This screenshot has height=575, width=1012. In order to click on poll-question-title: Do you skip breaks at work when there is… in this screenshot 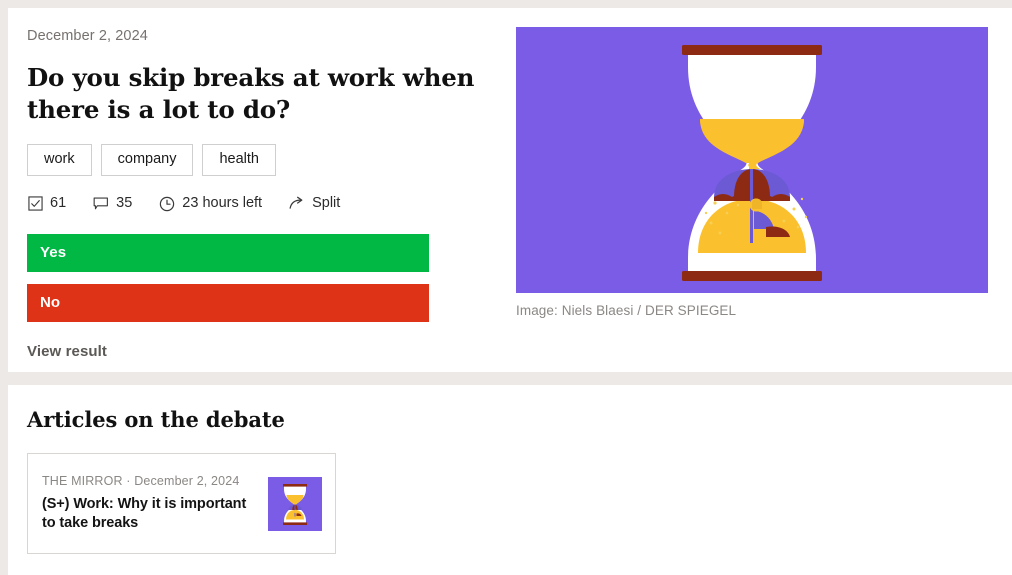, I will do `click(251, 93)`.